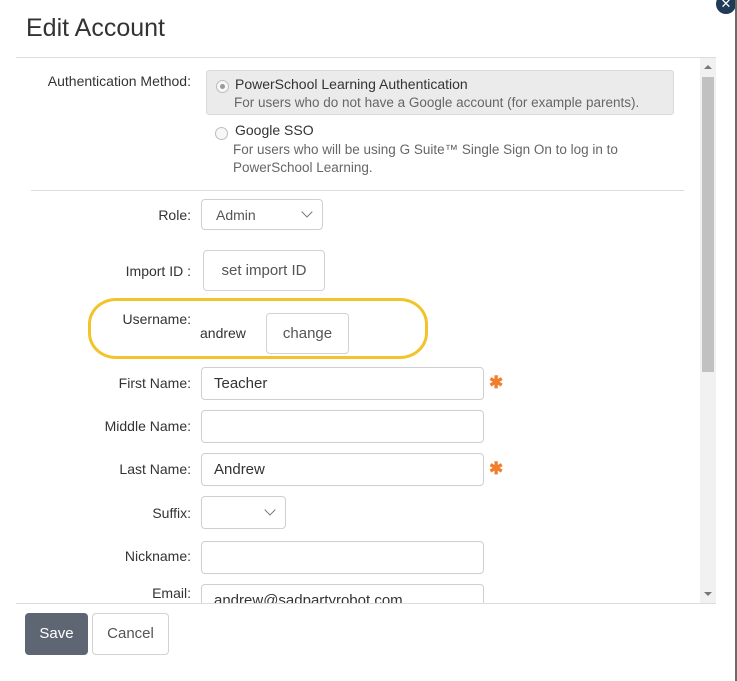  I want to click on last-name-input, so click(342, 469).